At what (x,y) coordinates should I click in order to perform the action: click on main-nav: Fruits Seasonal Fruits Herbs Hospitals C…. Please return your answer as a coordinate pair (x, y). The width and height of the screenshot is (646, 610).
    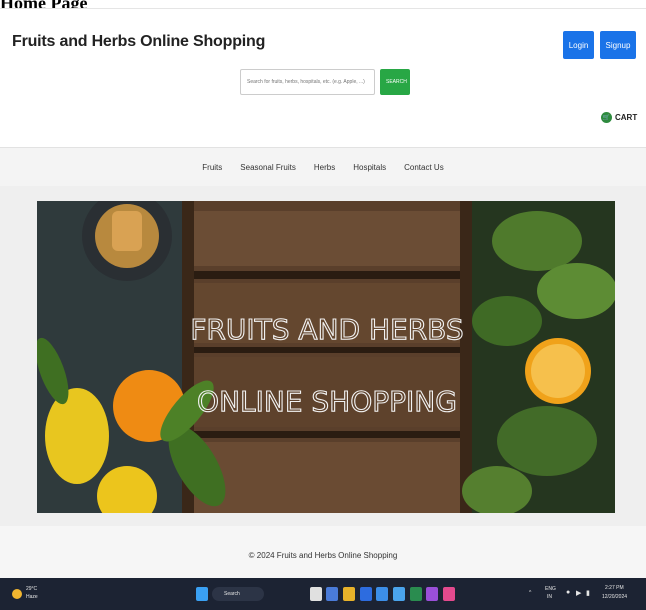
    Looking at the image, I should click on (323, 167).